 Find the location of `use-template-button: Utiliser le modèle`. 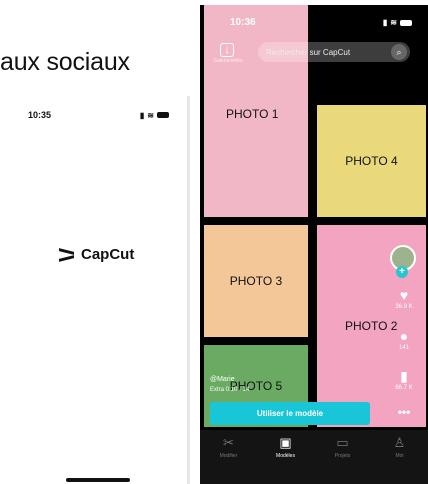

use-template-button: Utiliser le modèle is located at coordinates (290, 413).